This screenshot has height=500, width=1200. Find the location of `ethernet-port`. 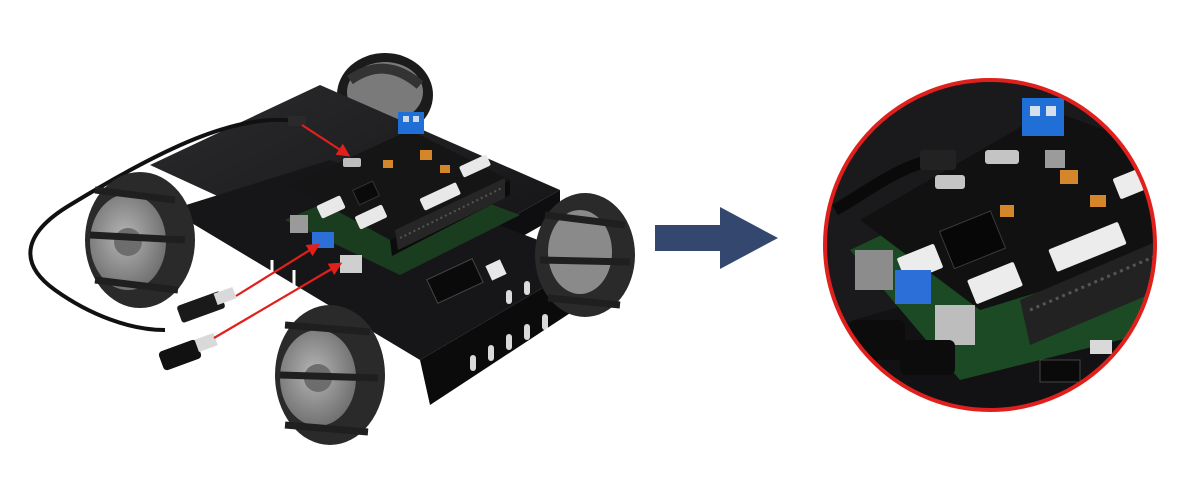

ethernet-port is located at coordinates (299, 224).